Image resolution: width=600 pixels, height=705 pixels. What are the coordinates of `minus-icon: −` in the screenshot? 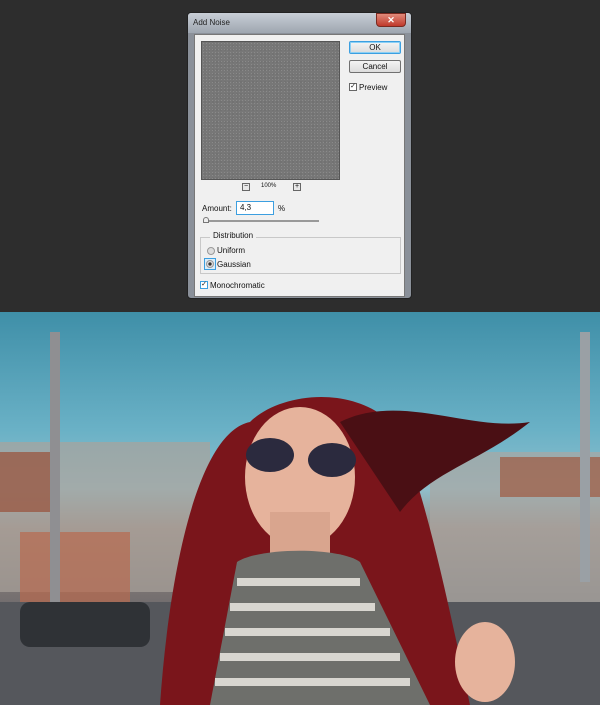 It's located at (246, 186).